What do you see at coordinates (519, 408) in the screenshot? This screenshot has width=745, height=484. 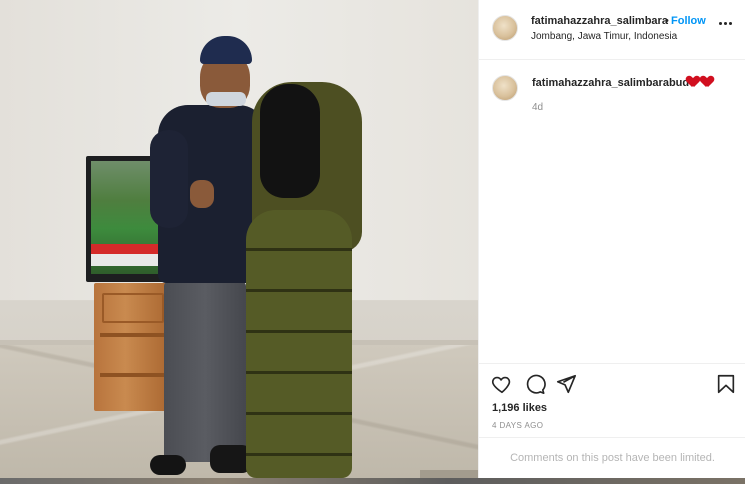 I see `like-count: 1,196 likes` at bounding box center [519, 408].